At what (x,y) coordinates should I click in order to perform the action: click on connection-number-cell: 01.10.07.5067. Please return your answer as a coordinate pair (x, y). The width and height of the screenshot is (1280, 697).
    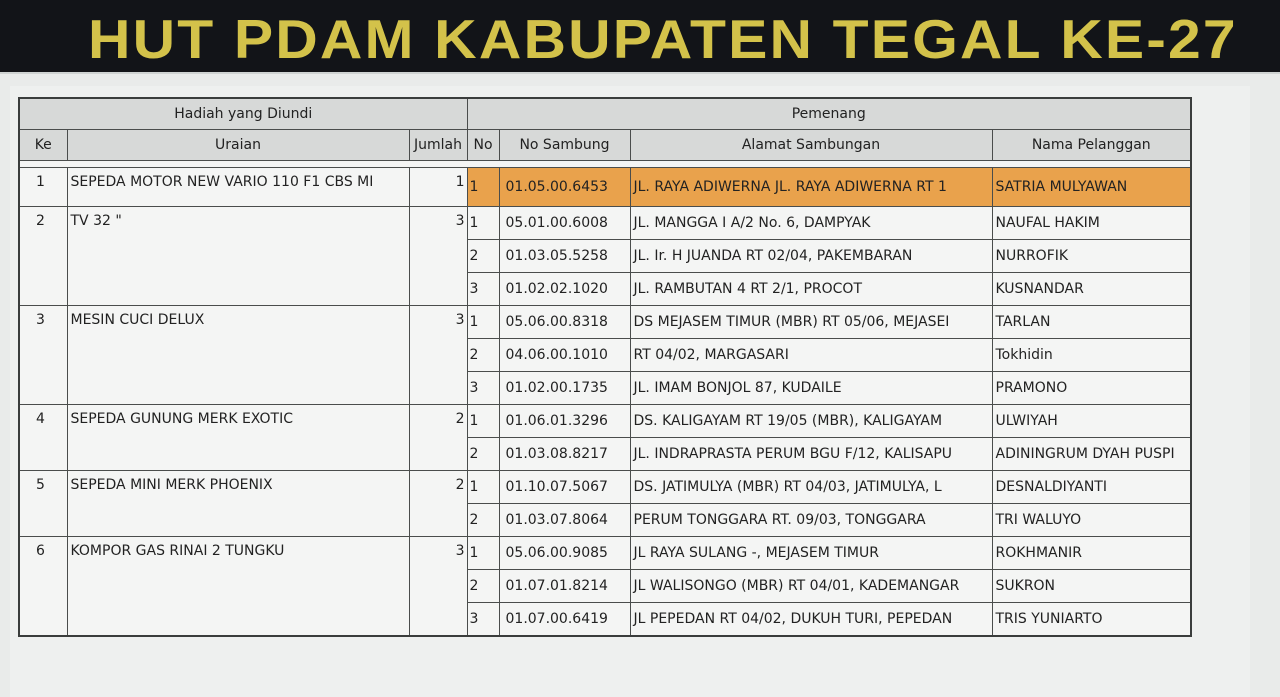
    Looking at the image, I should click on (564, 487).